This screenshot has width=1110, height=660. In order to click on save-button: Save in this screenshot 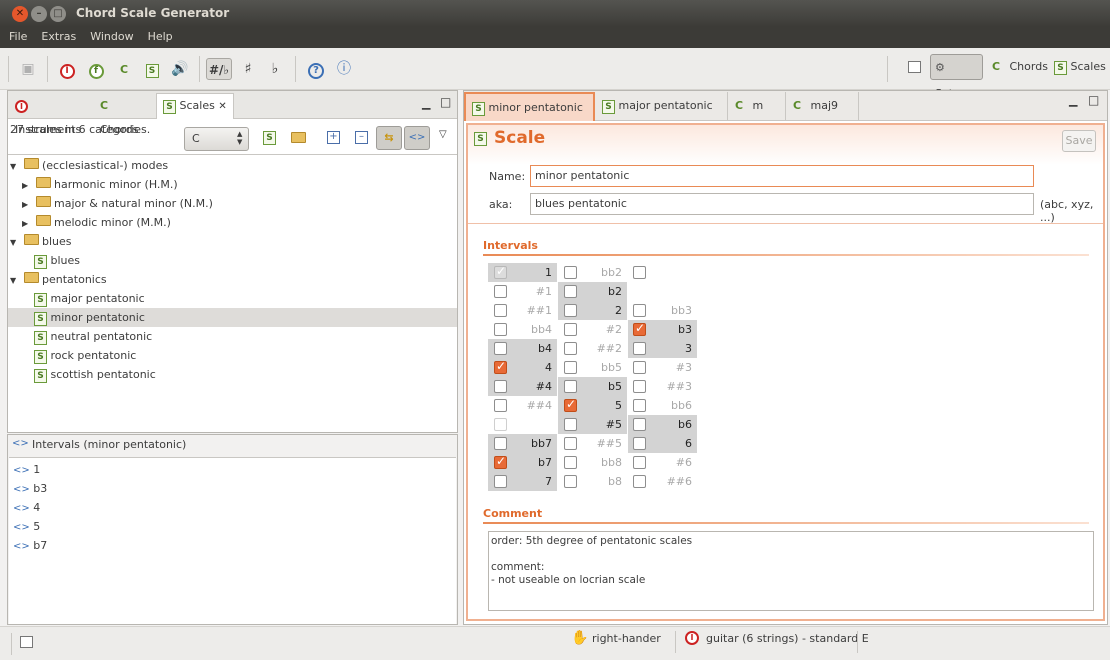, I will do `click(1079, 141)`.